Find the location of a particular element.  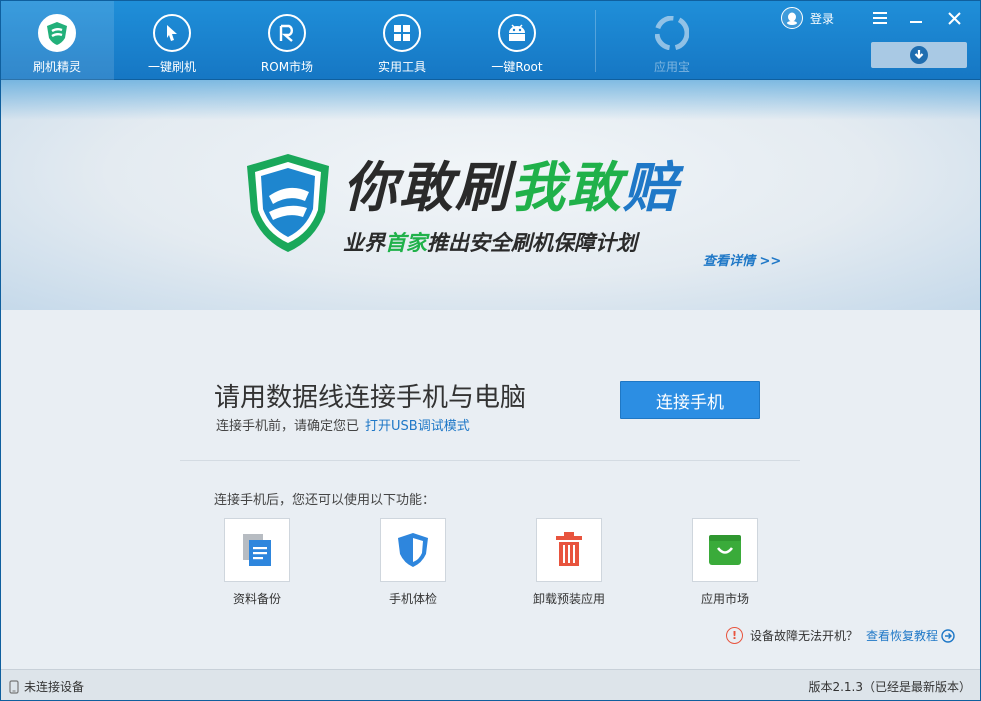

nav-tab-tools: 实用工具 is located at coordinates (402, 40).